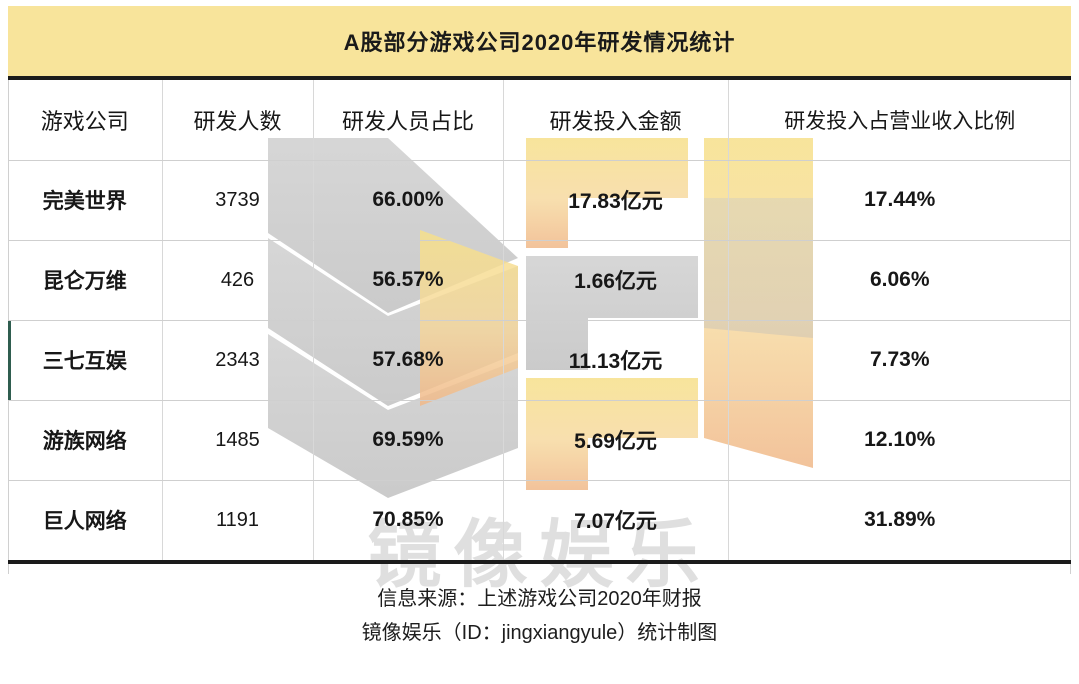 This screenshot has height=684, width=1079. What do you see at coordinates (899, 440) in the screenshot?
I see `cell-rd-rev: 12.10%` at bounding box center [899, 440].